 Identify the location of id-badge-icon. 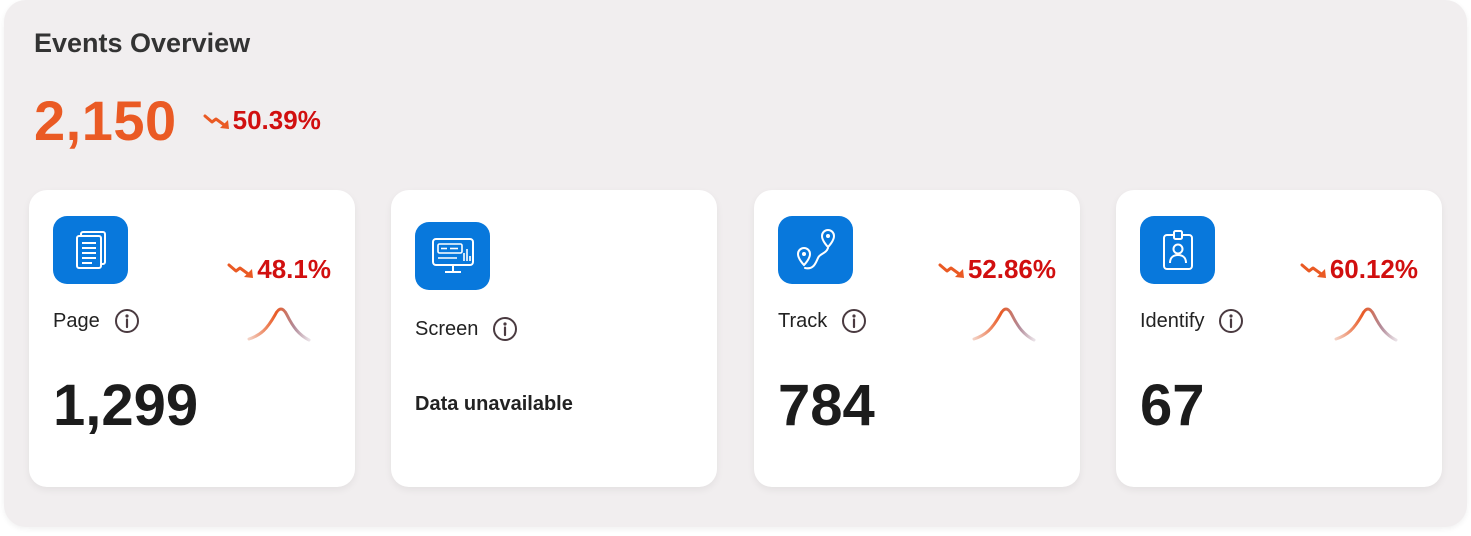
(1177, 250).